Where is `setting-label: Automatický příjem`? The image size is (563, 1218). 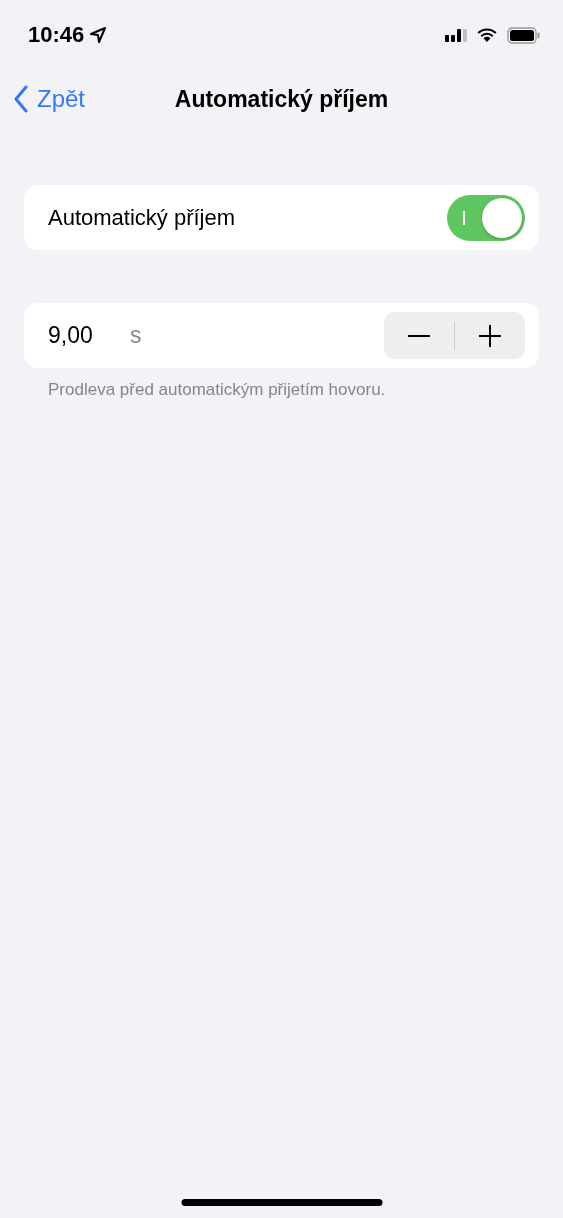 setting-label: Automatický příjem is located at coordinates (142, 217).